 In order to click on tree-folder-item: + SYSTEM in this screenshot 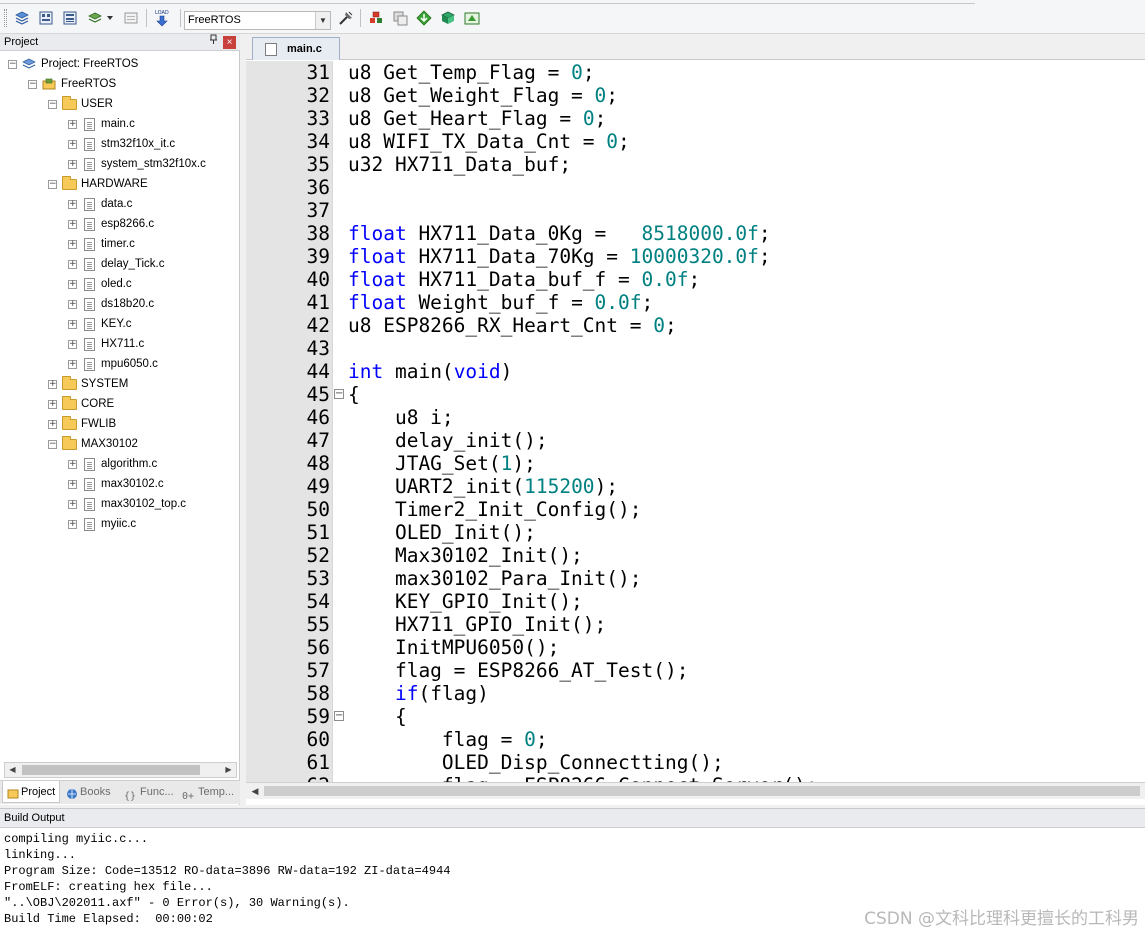, I will do `click(88, 384)`.